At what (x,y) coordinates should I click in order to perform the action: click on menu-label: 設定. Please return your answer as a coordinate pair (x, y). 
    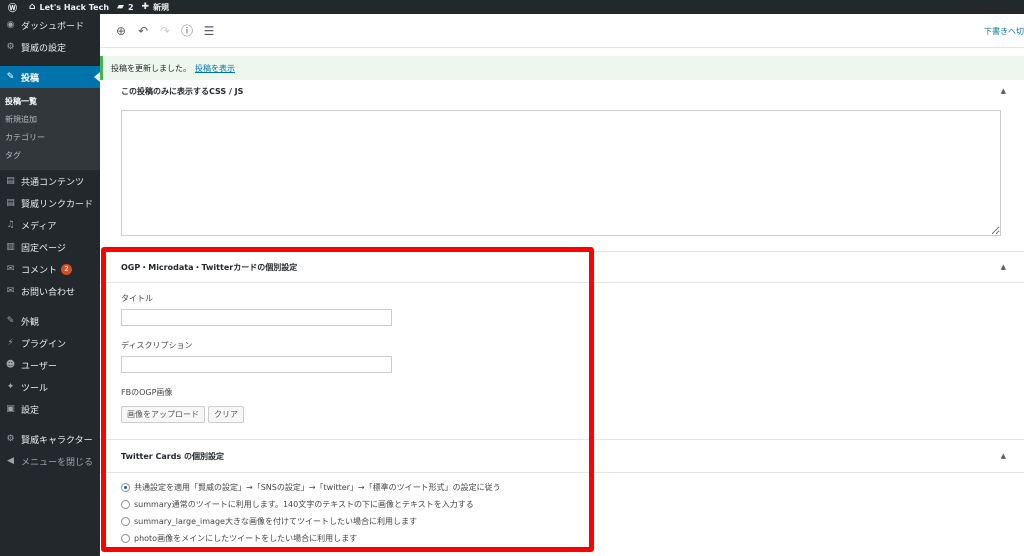
    Looking at the image, I should click on (30, 410).